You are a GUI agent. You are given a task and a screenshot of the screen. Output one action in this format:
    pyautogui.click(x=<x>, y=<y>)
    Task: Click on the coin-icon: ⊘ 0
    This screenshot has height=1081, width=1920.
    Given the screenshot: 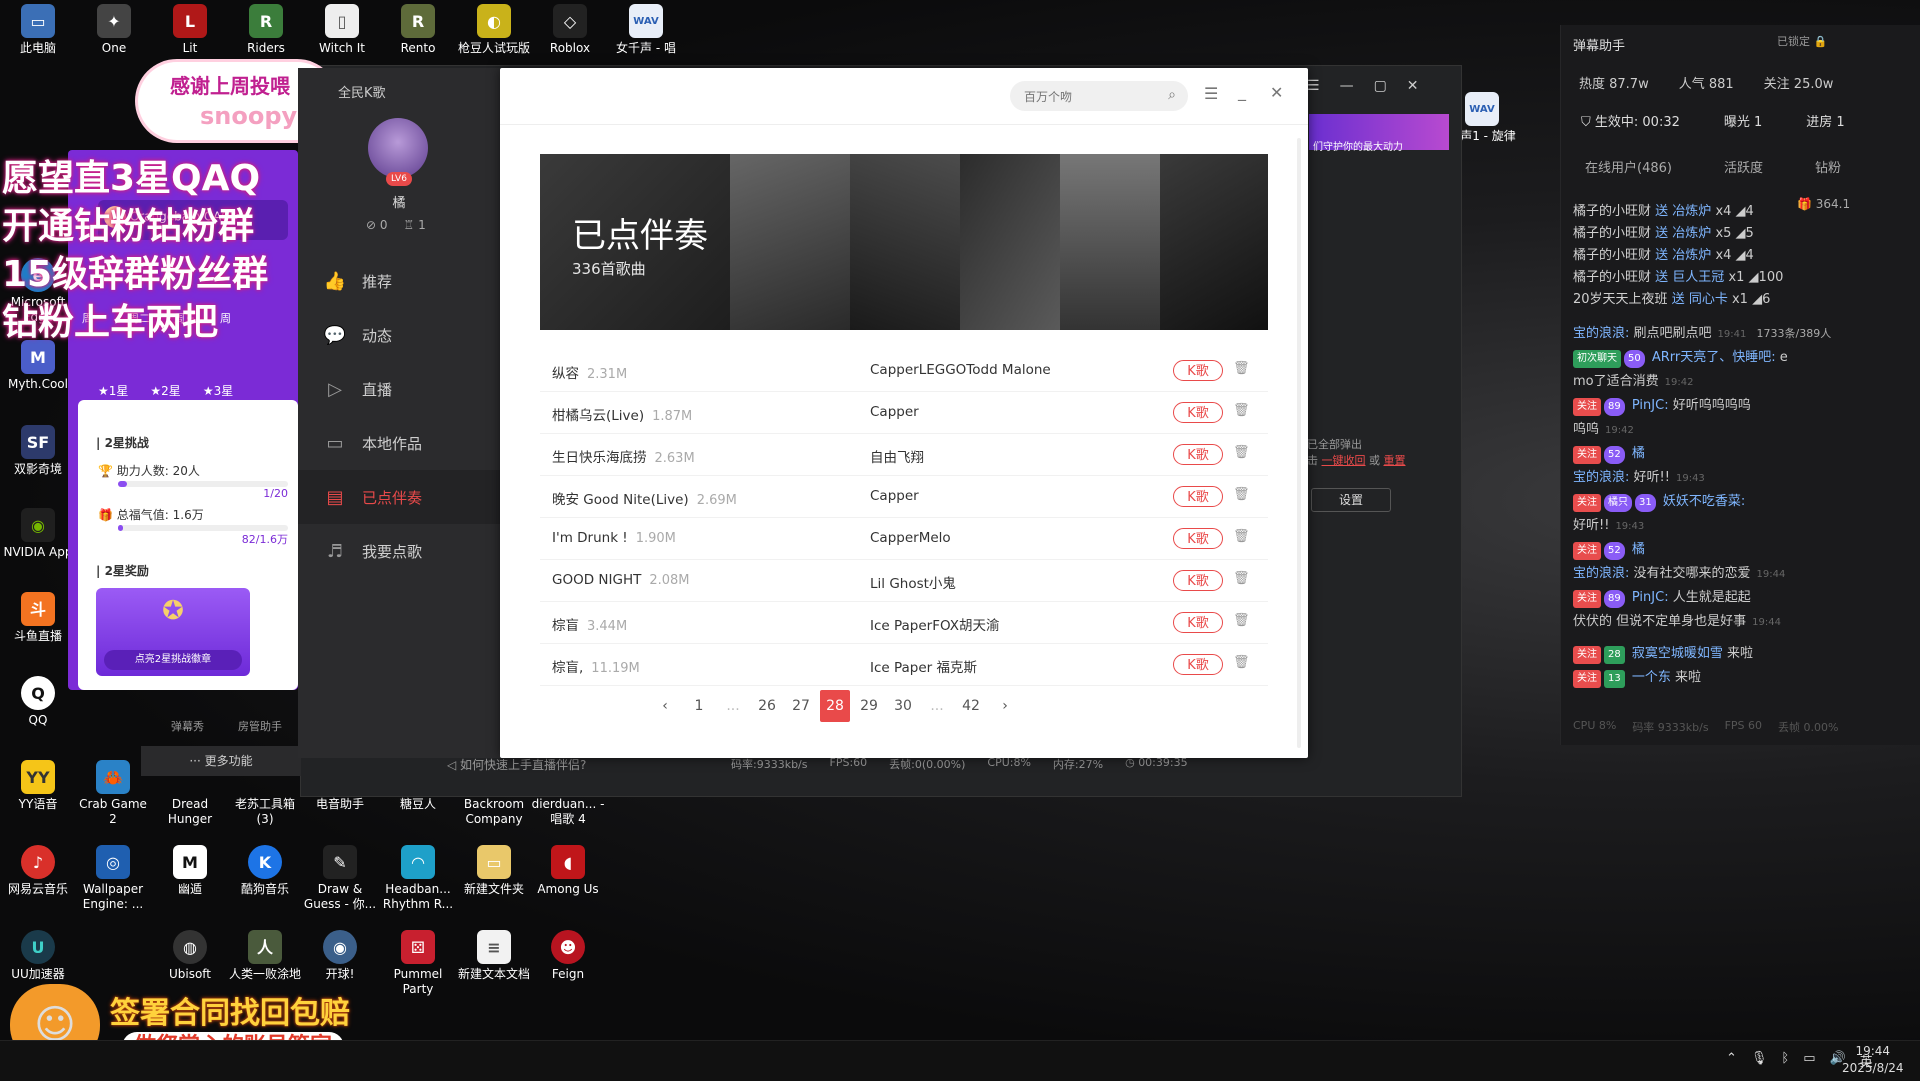 What is the action you would take?
    pyautogui.click(x=377, y=225)
    